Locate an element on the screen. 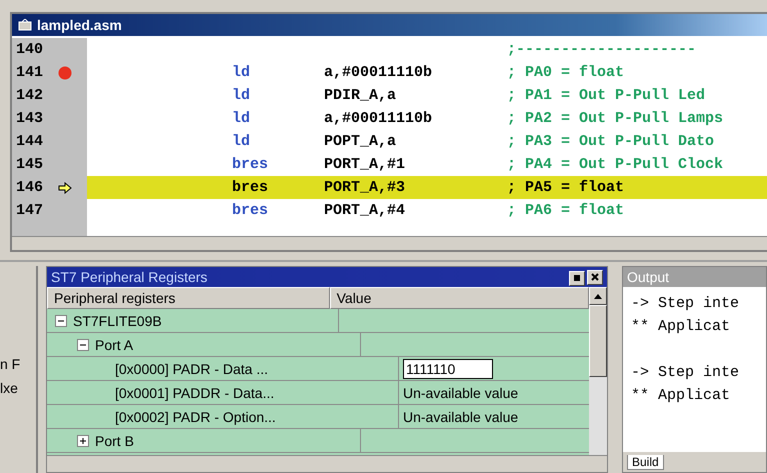  up-arrow-icon is located at coordinates (598, 296).